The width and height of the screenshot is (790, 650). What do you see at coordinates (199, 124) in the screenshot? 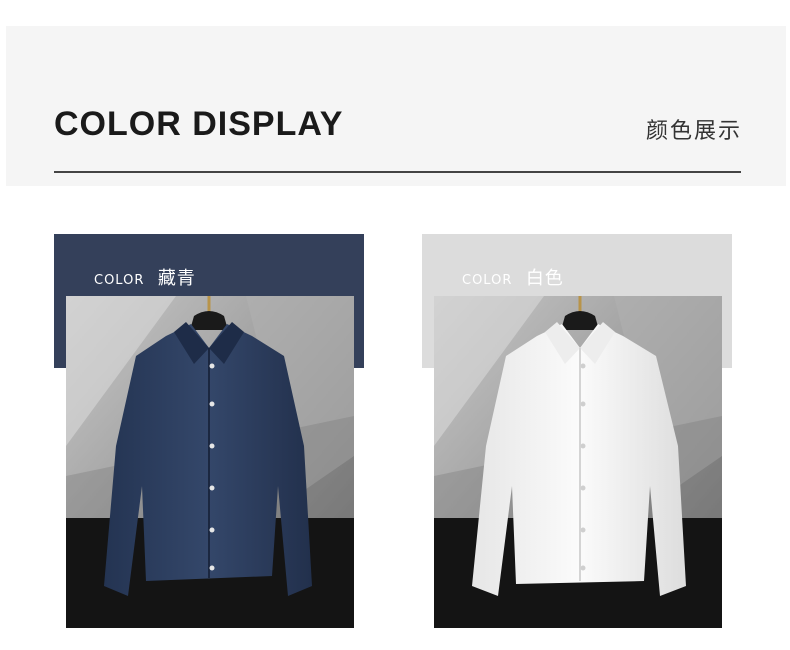
I see `page-title: COLOR DISPLAY` at bounding box center [199, 124].